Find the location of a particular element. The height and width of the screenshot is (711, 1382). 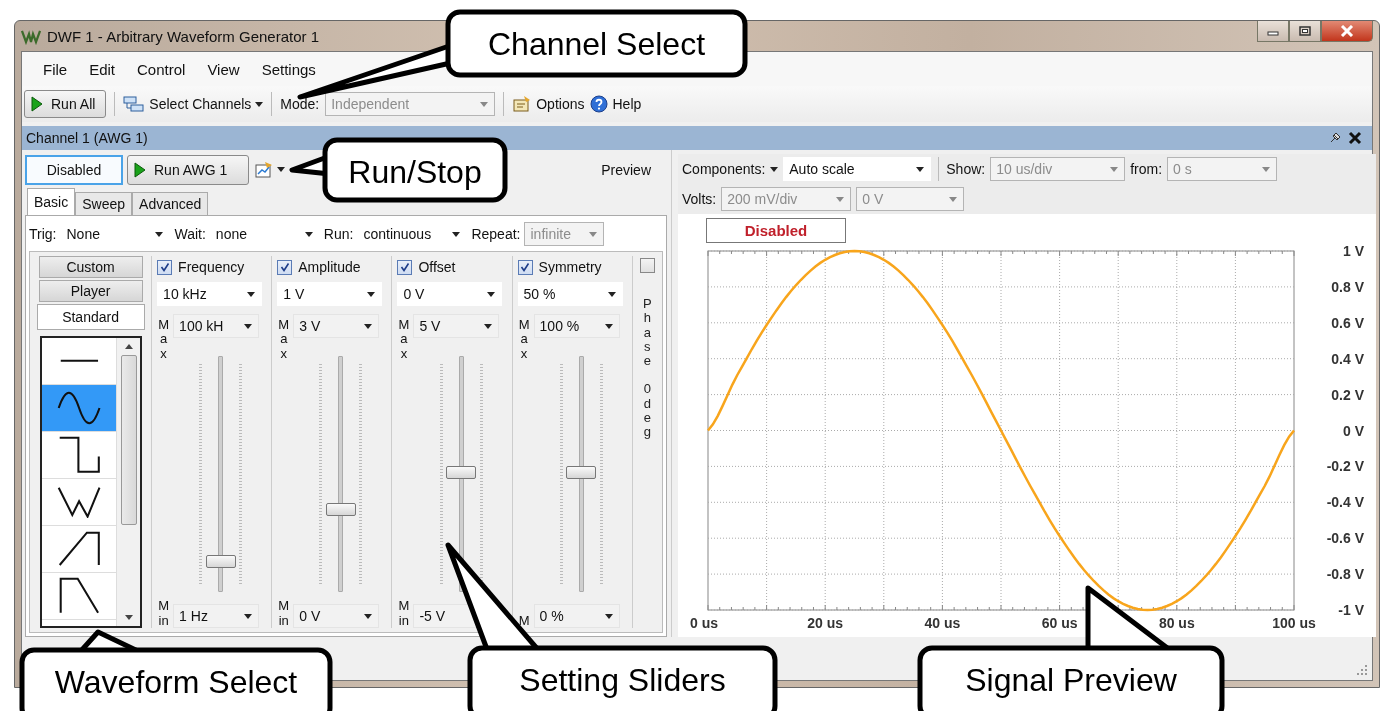

callout-text: Channel Select is located at coordinates (596, 44).